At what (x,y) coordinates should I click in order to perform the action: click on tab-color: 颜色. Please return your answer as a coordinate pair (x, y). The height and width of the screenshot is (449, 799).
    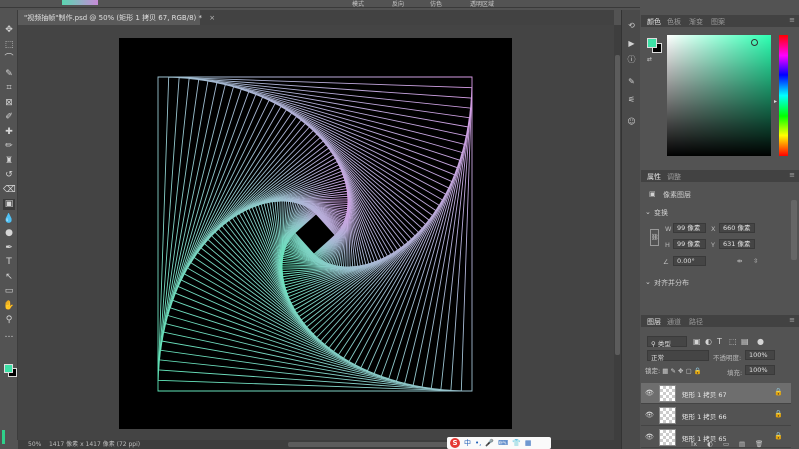
    Looking at the image, I should click on (654, 22).